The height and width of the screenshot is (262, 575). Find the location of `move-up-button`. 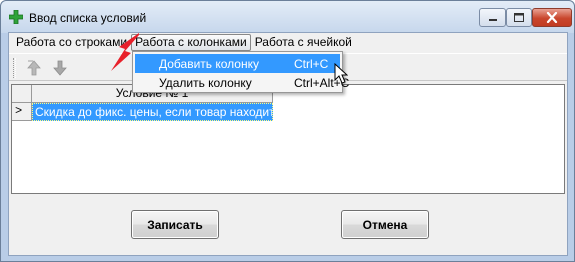

move-up-button is located at coordinates (34, 68).